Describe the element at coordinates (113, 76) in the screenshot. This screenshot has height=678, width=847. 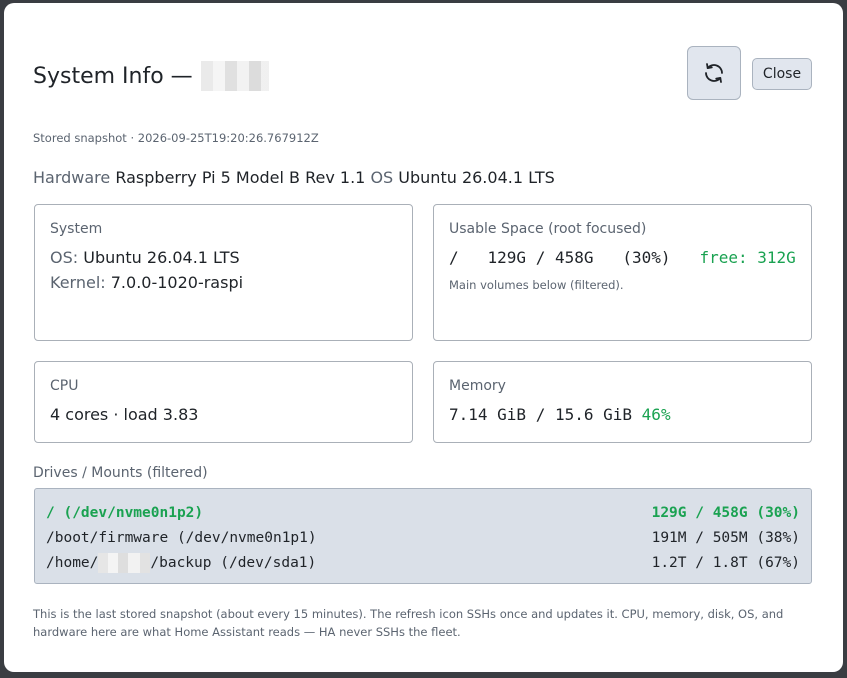
I see `dialog-title-text: System Info —` at that location.